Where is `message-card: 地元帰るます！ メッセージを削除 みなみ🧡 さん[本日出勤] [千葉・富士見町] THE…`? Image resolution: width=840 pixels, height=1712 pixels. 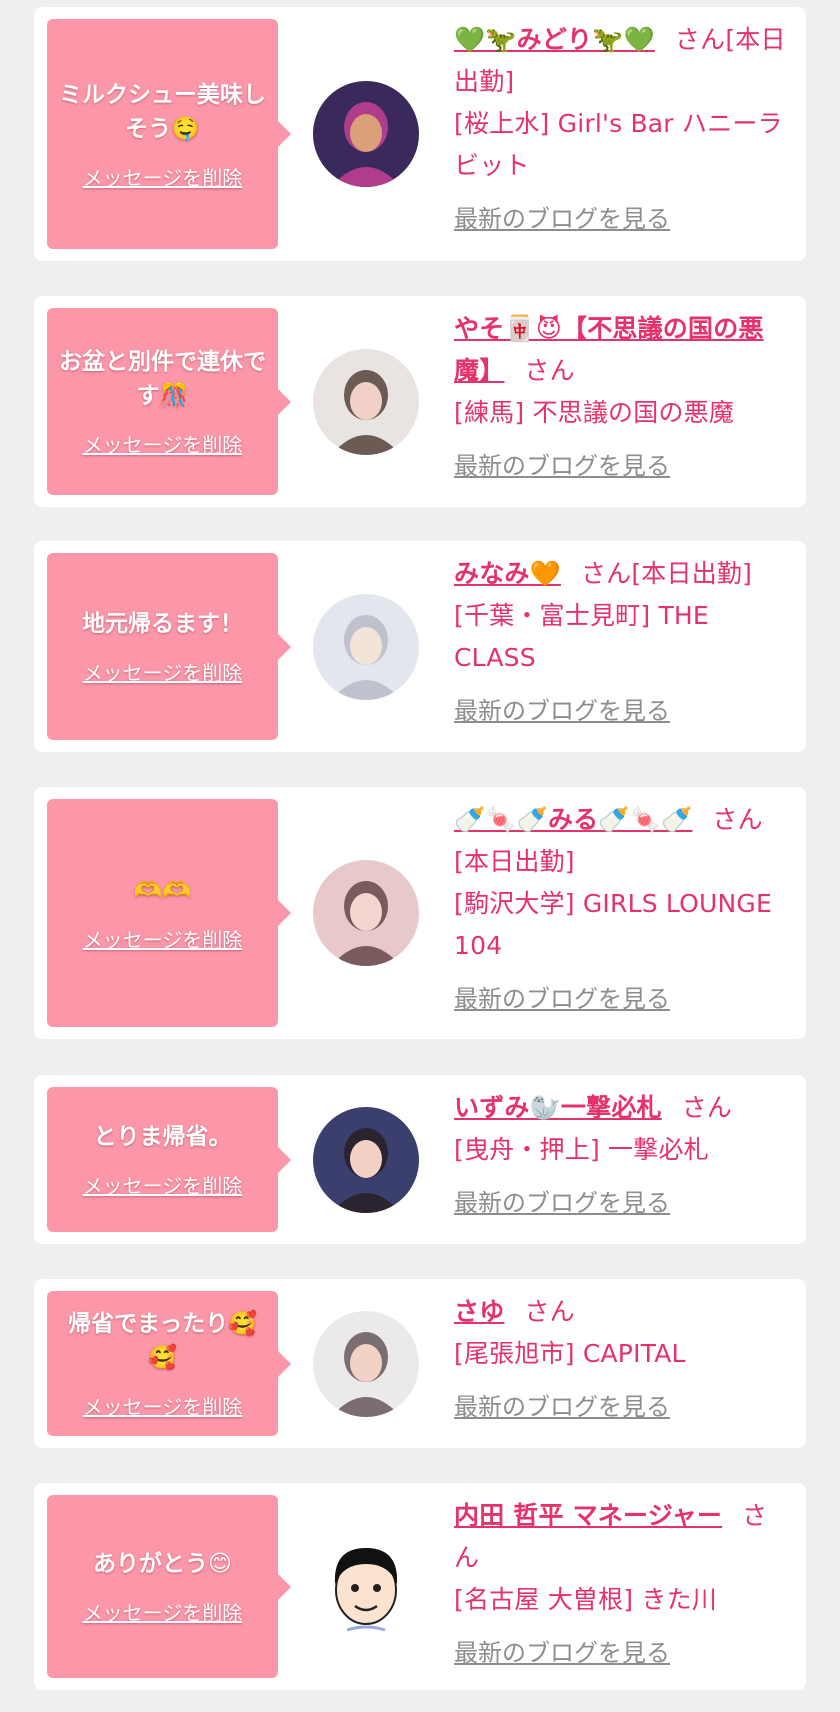
message-card: 地元帰るます！ メッセージを削除 みなみ🧡 さん[本日出勤] [千葉・富士見町] THE… is located at coordinates (420, 646).